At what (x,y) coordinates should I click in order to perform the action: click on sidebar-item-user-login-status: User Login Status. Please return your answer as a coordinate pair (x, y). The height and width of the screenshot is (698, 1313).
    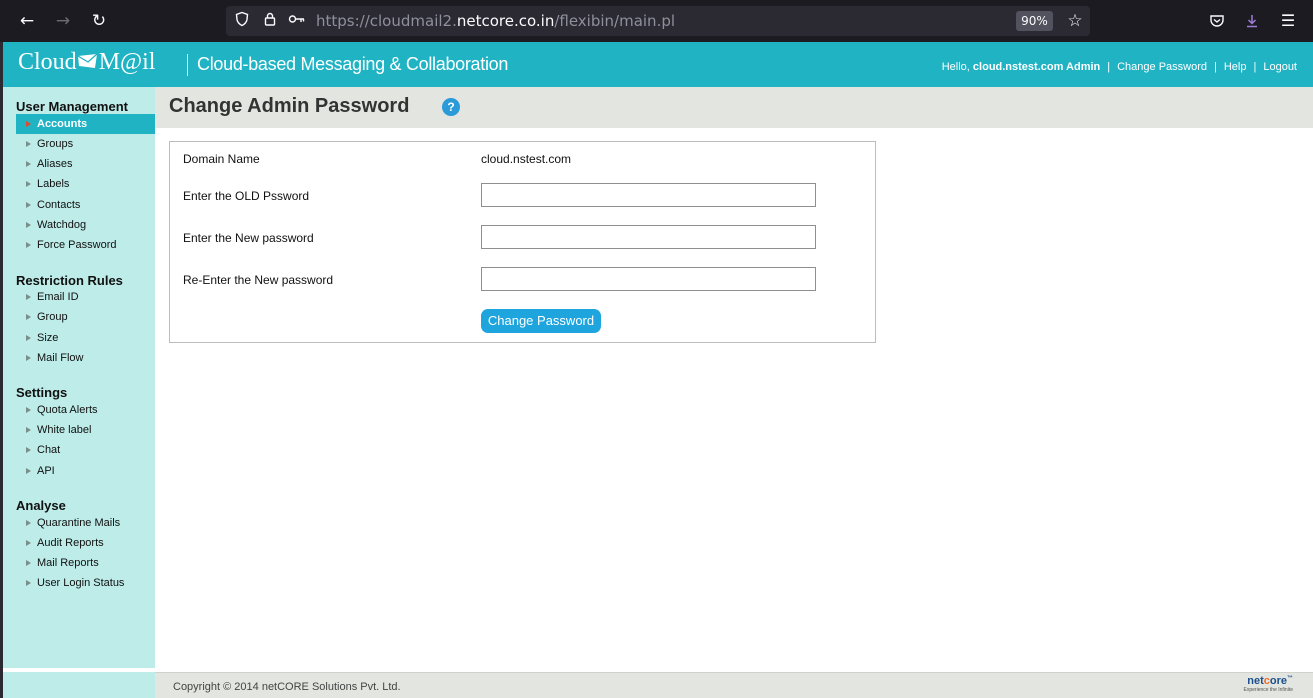
    Looking at the image, I should click on (85, 583).